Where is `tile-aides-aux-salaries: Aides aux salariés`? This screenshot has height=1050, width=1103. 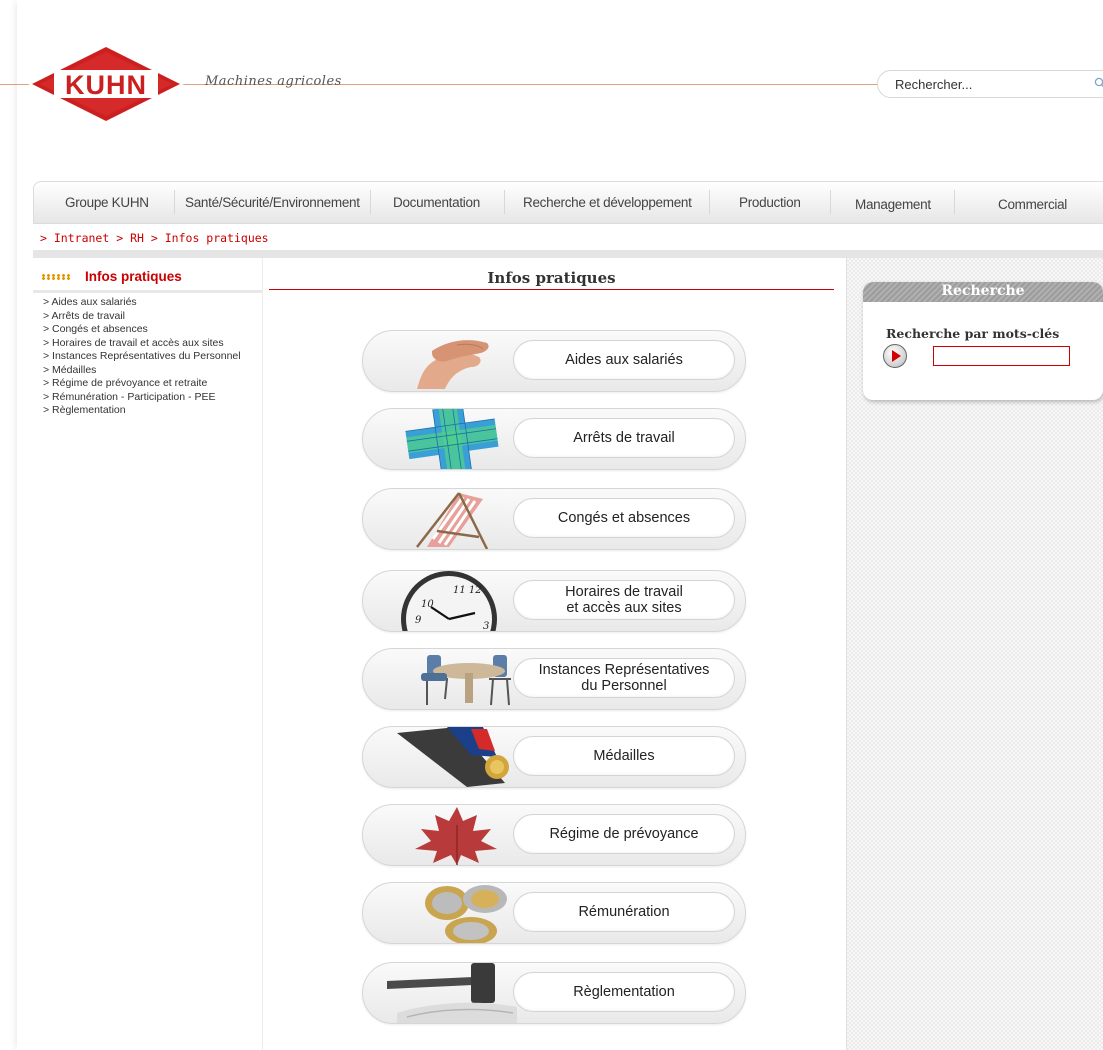
tile-aides-aux-salaries: Aides aux salariés is located at coordinates (554, 361).